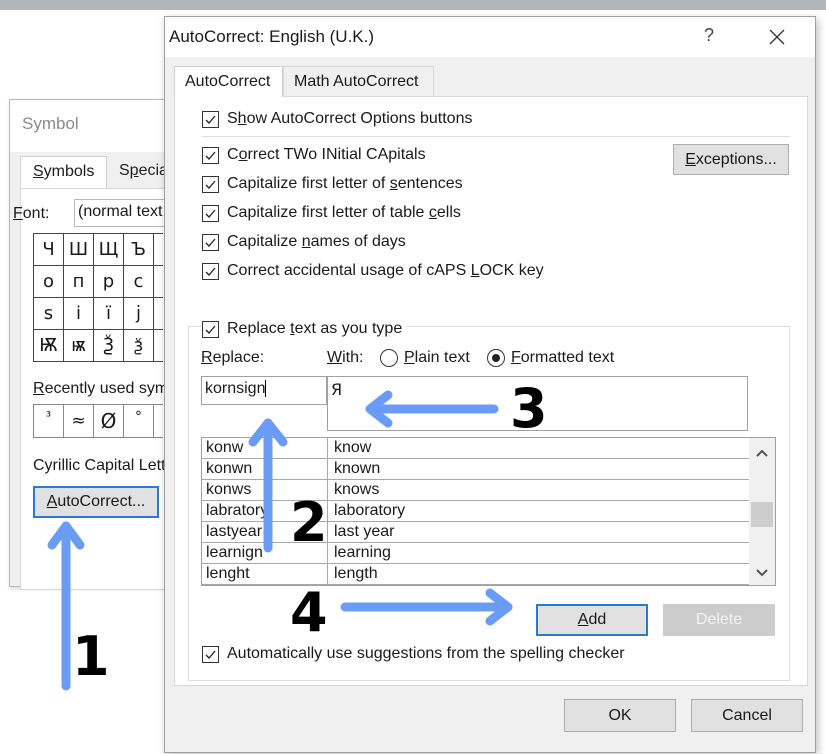  Describe the element at coordinates (496, 136) in the screenshot. I see `separator` at that location.